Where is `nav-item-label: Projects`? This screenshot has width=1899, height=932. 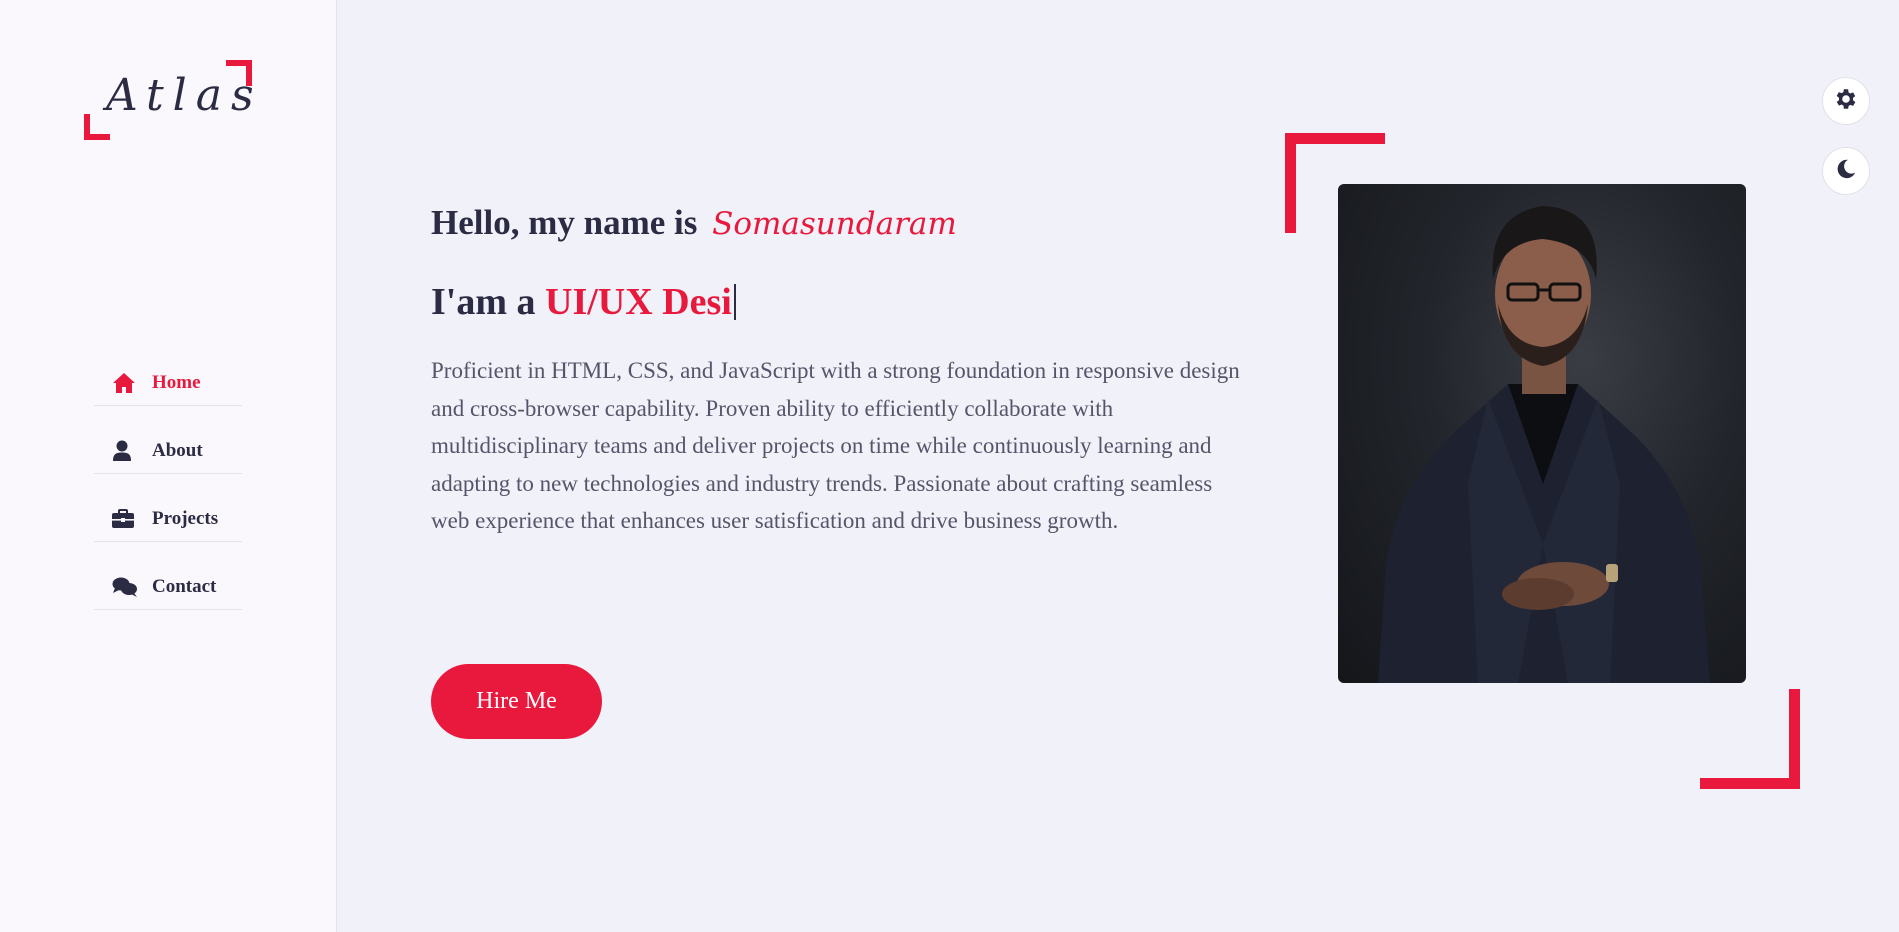
nav-item-label: Projects is located at coordinates (185, 518).